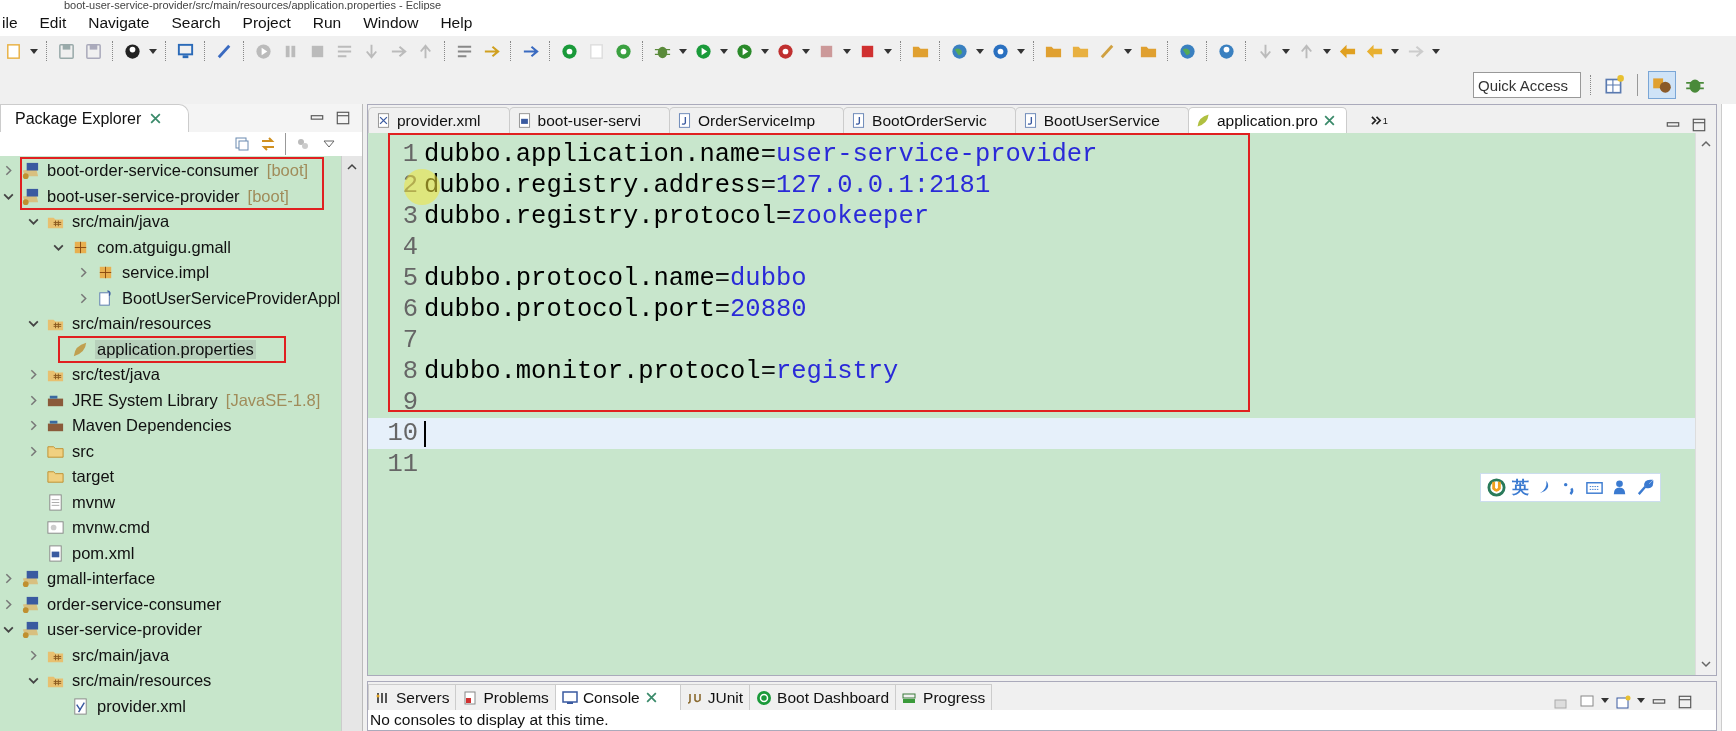  I want to click on tree-item: Maven Dependencies, so click(152, 426).